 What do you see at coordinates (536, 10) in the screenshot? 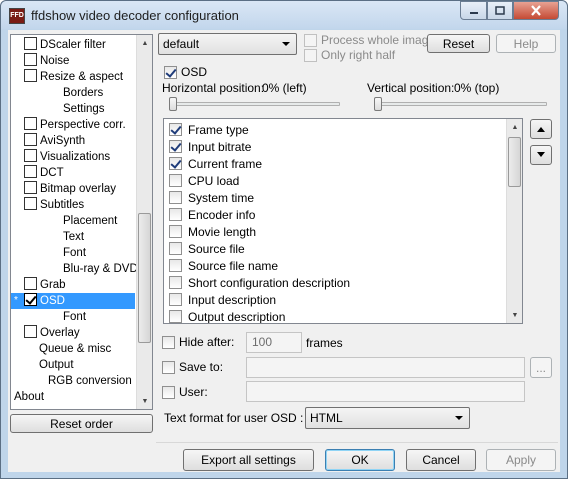
I see `close-button` at bounding box center [536, 10].